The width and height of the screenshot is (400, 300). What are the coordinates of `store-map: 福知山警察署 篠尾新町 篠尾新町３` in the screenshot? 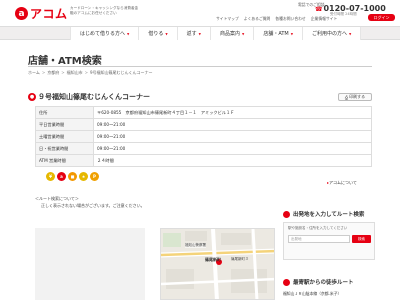 It's located at (217, 264).